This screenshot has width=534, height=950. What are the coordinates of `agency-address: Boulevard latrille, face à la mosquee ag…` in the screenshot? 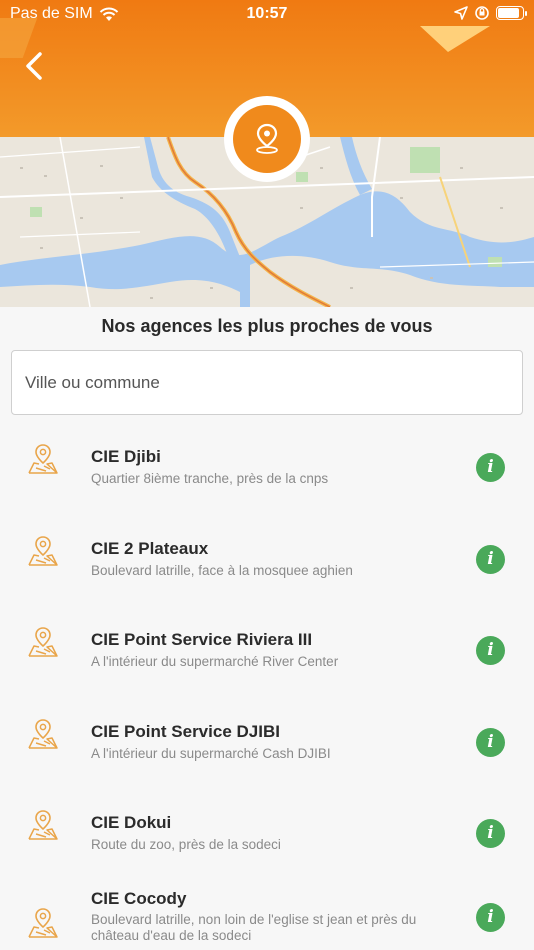 It's located at (222, 570).